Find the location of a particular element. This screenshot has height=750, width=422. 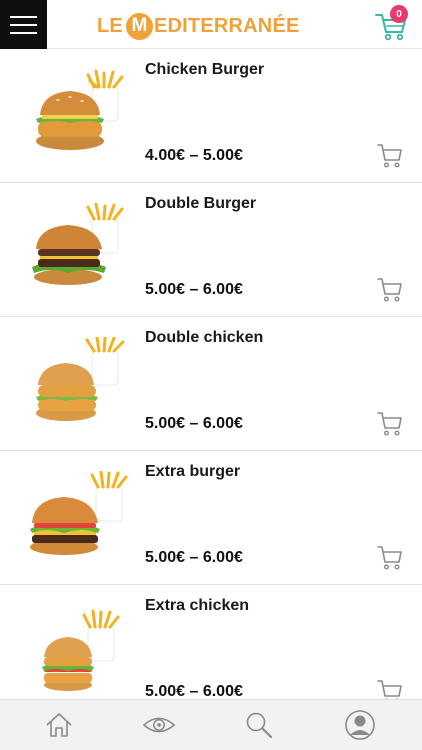

bottom-nav is located at coordinates (211, 724).